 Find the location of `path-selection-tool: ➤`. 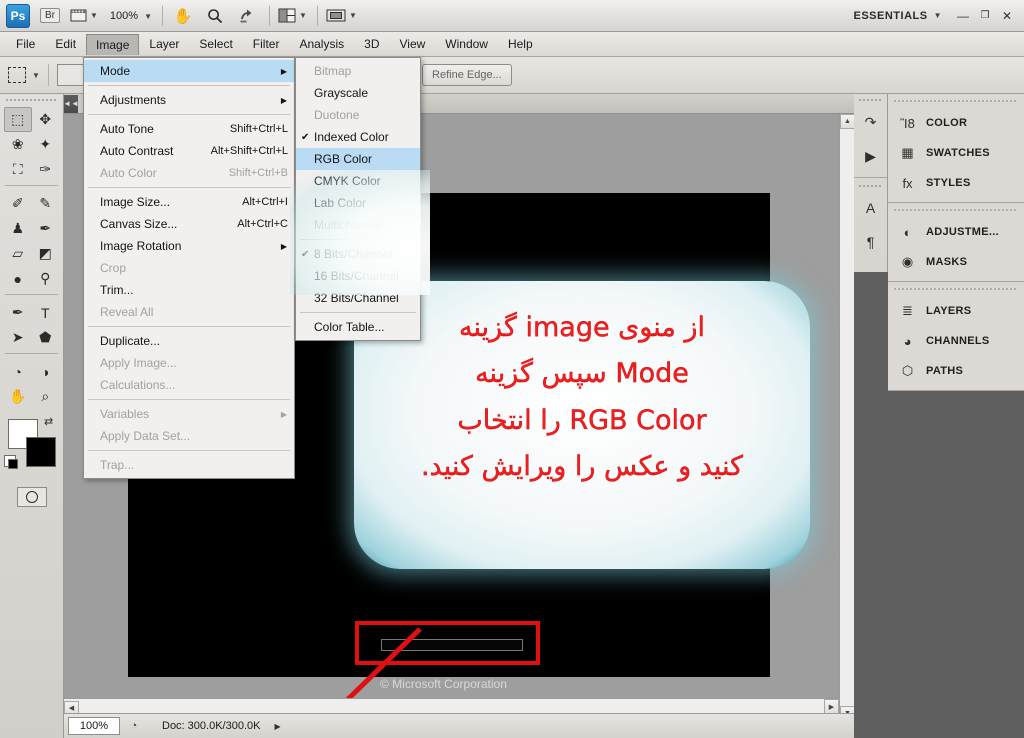

path-selection-tool: ➤ is located at coordinates (18, 337).